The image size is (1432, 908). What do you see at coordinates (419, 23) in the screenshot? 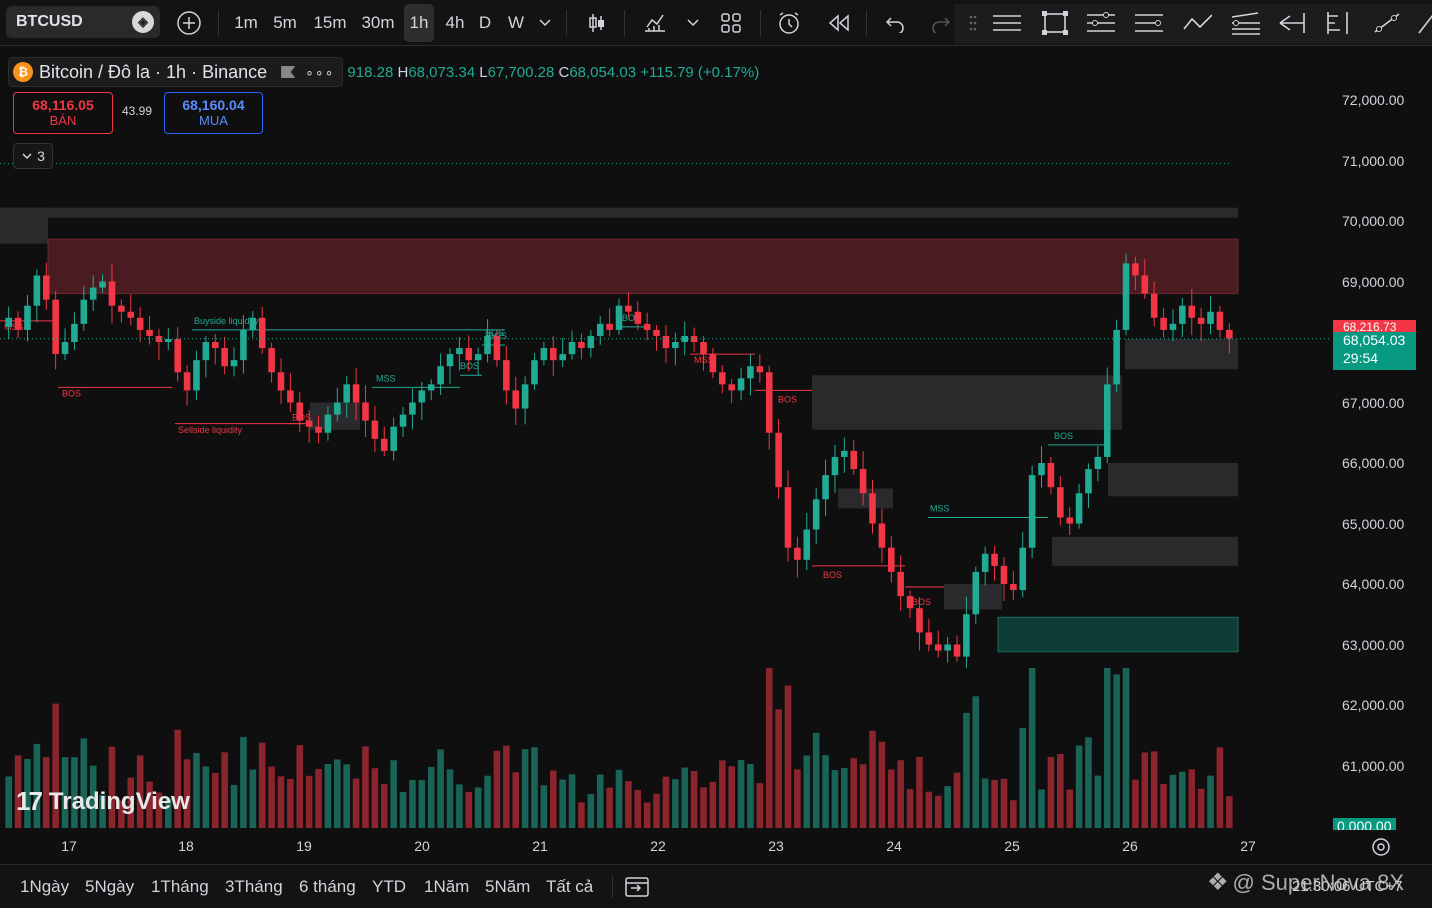
I see `interval-1h: 1h` at bounding box center [419, 23].